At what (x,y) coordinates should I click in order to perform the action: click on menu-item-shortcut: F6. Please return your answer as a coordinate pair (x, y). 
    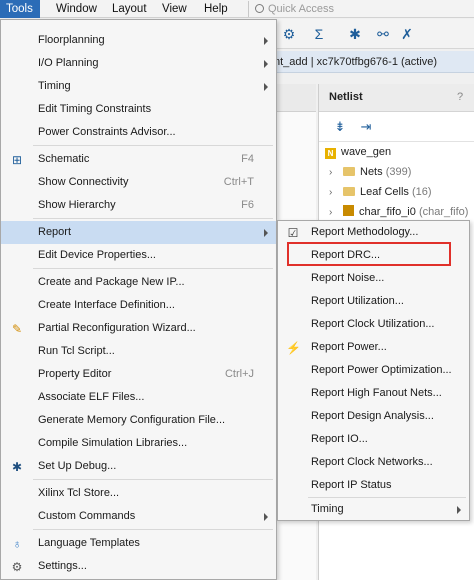
    Looking at the image, I should click on (247, 205).